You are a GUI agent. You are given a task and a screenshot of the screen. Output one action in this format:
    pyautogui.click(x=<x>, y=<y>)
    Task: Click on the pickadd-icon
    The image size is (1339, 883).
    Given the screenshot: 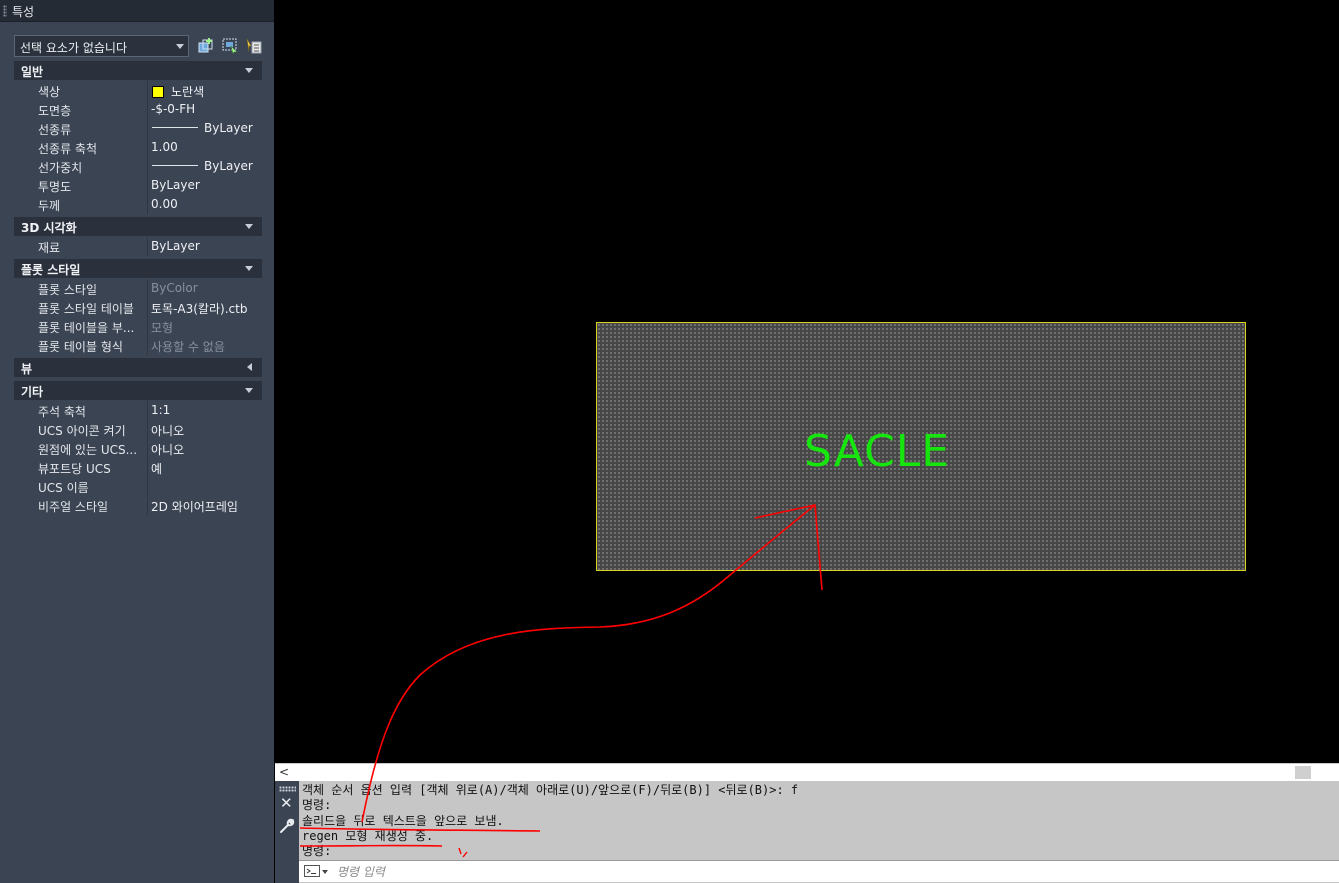 What is the action you would take?
    pyautogui.click(x=206, y=46)
    